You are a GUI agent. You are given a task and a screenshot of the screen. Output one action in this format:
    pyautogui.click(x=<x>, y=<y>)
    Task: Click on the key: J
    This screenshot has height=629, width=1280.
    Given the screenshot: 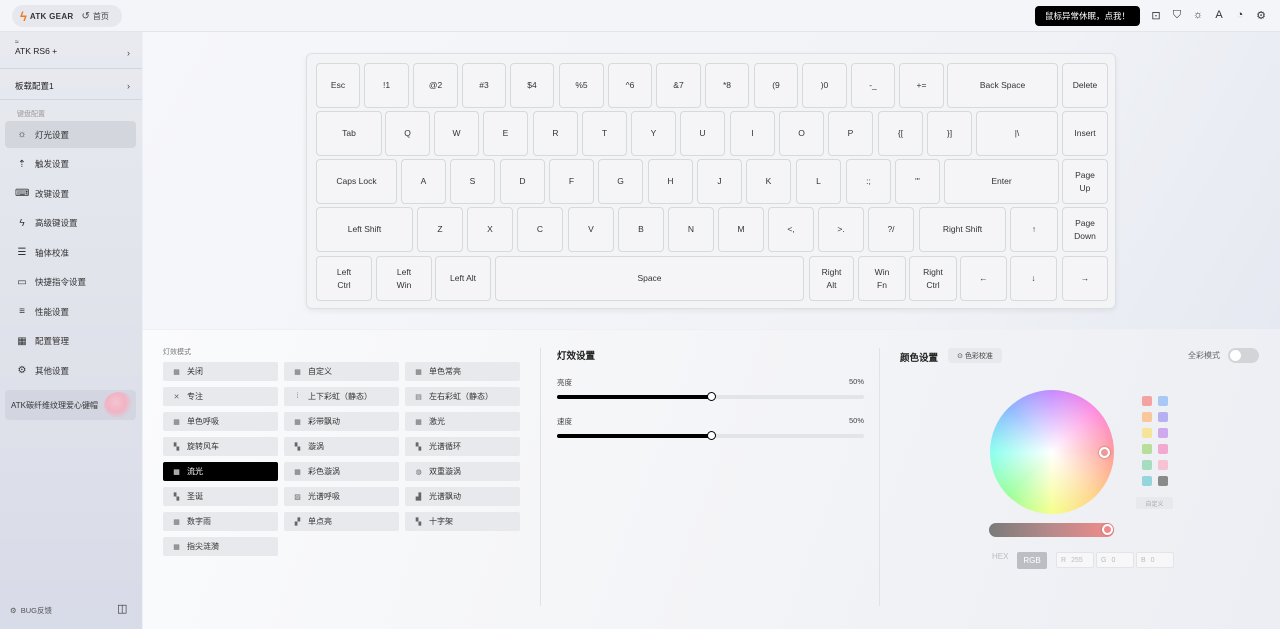 What is the action you would take?
    pyautogui.click(x=719, y=181)
    